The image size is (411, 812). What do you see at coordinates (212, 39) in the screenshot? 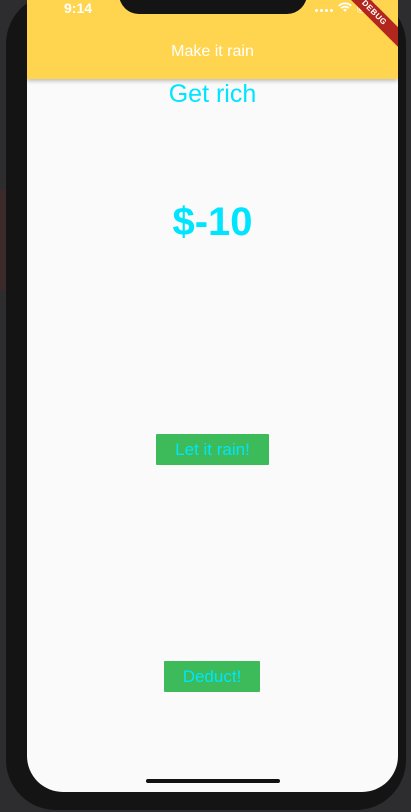
I see `app-bar: 9:14 DEBUG Make it rain` at bounding box center [212, 39].